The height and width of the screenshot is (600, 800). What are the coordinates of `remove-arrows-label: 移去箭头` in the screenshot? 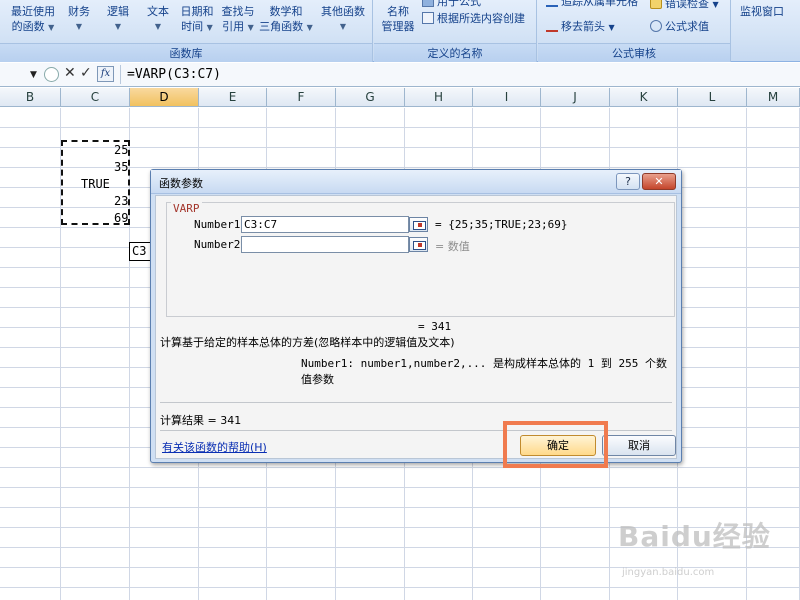 It's located at (583, 26).